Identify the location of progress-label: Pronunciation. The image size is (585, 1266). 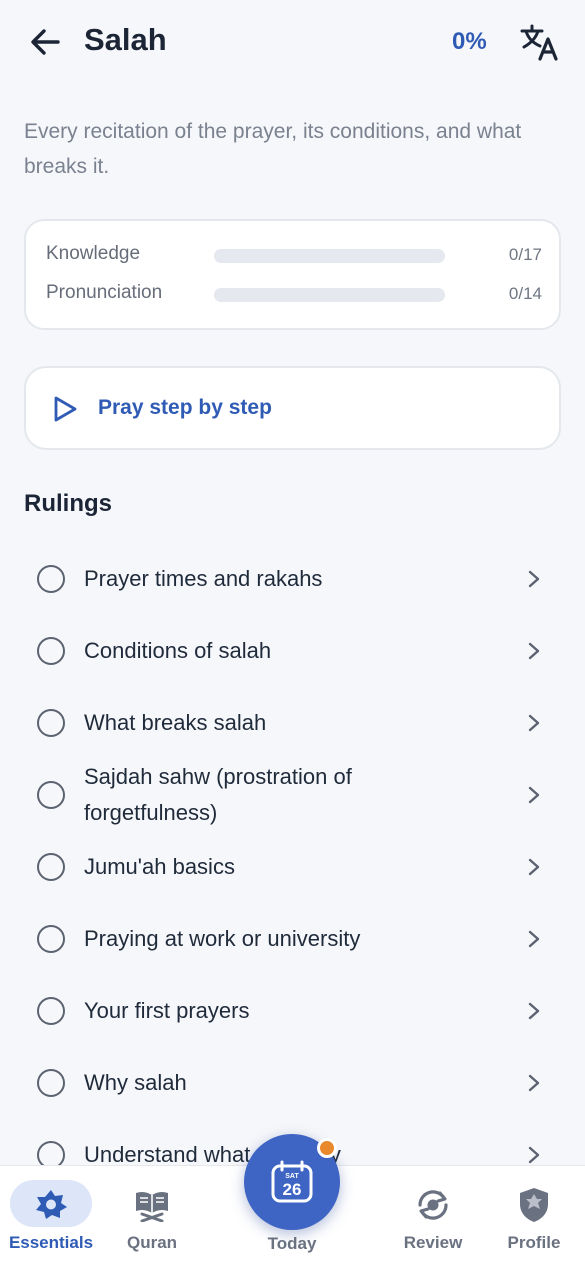
(104, 292).